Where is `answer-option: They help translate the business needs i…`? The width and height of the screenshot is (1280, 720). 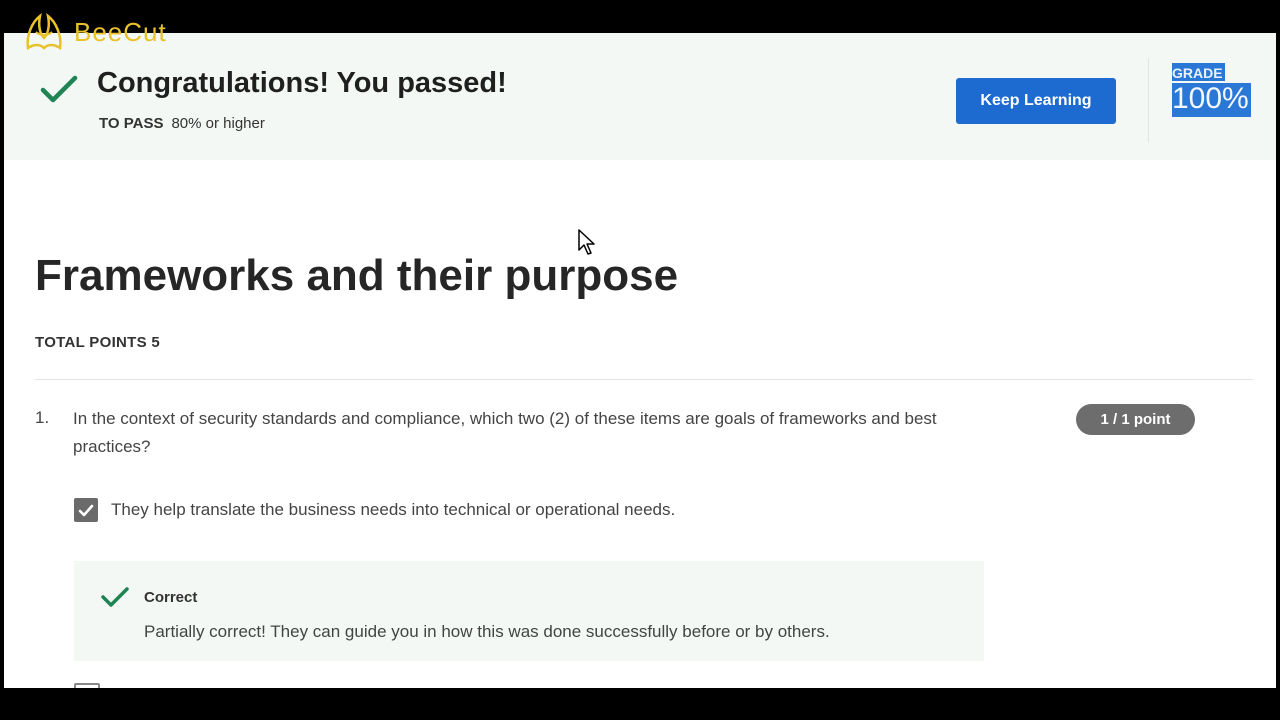 answer-option: They help translate the business needs i… is located at coordinates (374, 510).